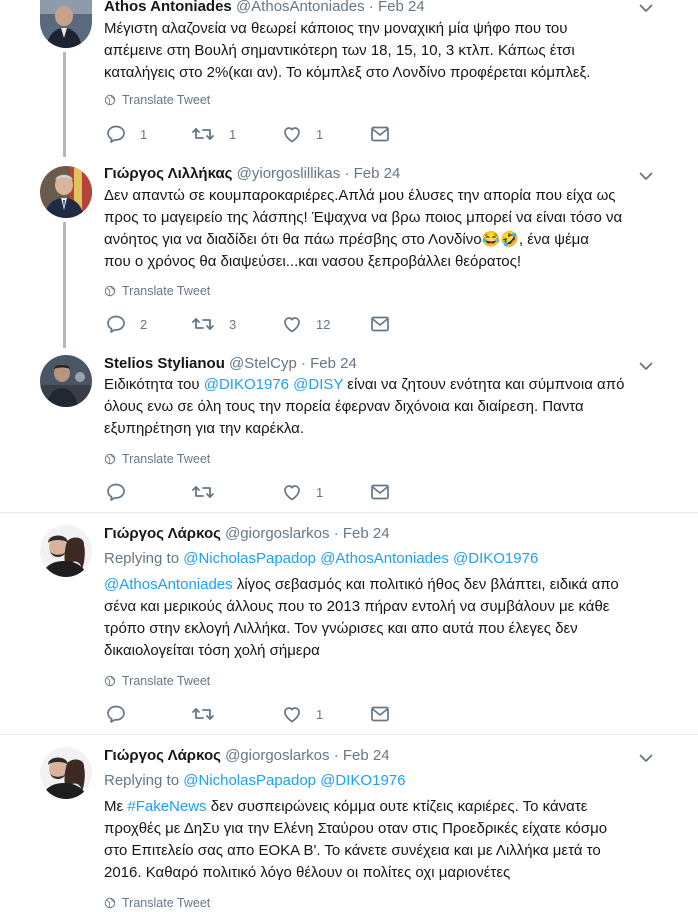  Describe the element at coordinates (142, 558) in the screenshot. I see `replying-to-label: Replying to` at that location.